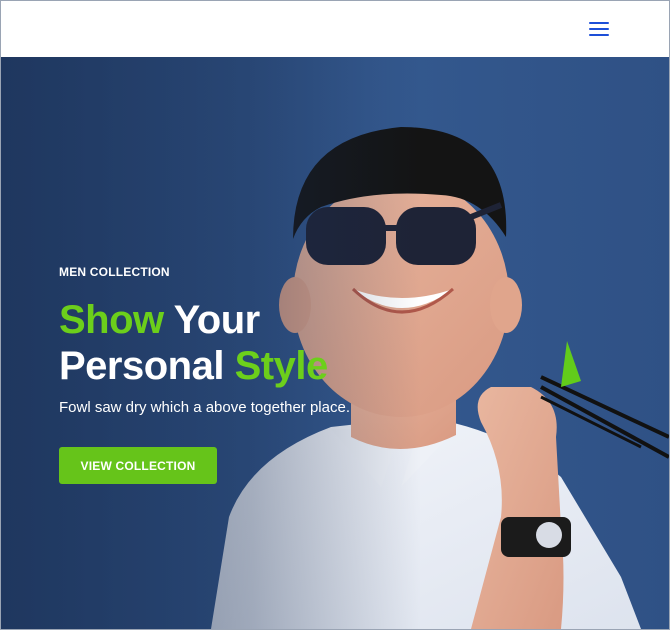 The height and width of the screenshot is (630, 670). I want to click on headline-word-personal: Personal, so click(141, 366).